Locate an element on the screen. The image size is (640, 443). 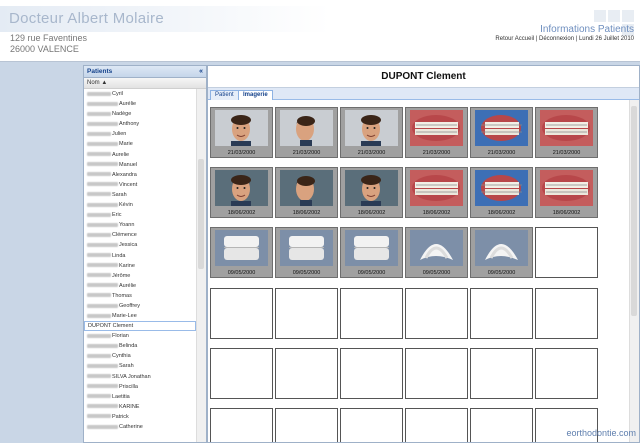
patient-row: Kévin is located at coordinates (140, 205).